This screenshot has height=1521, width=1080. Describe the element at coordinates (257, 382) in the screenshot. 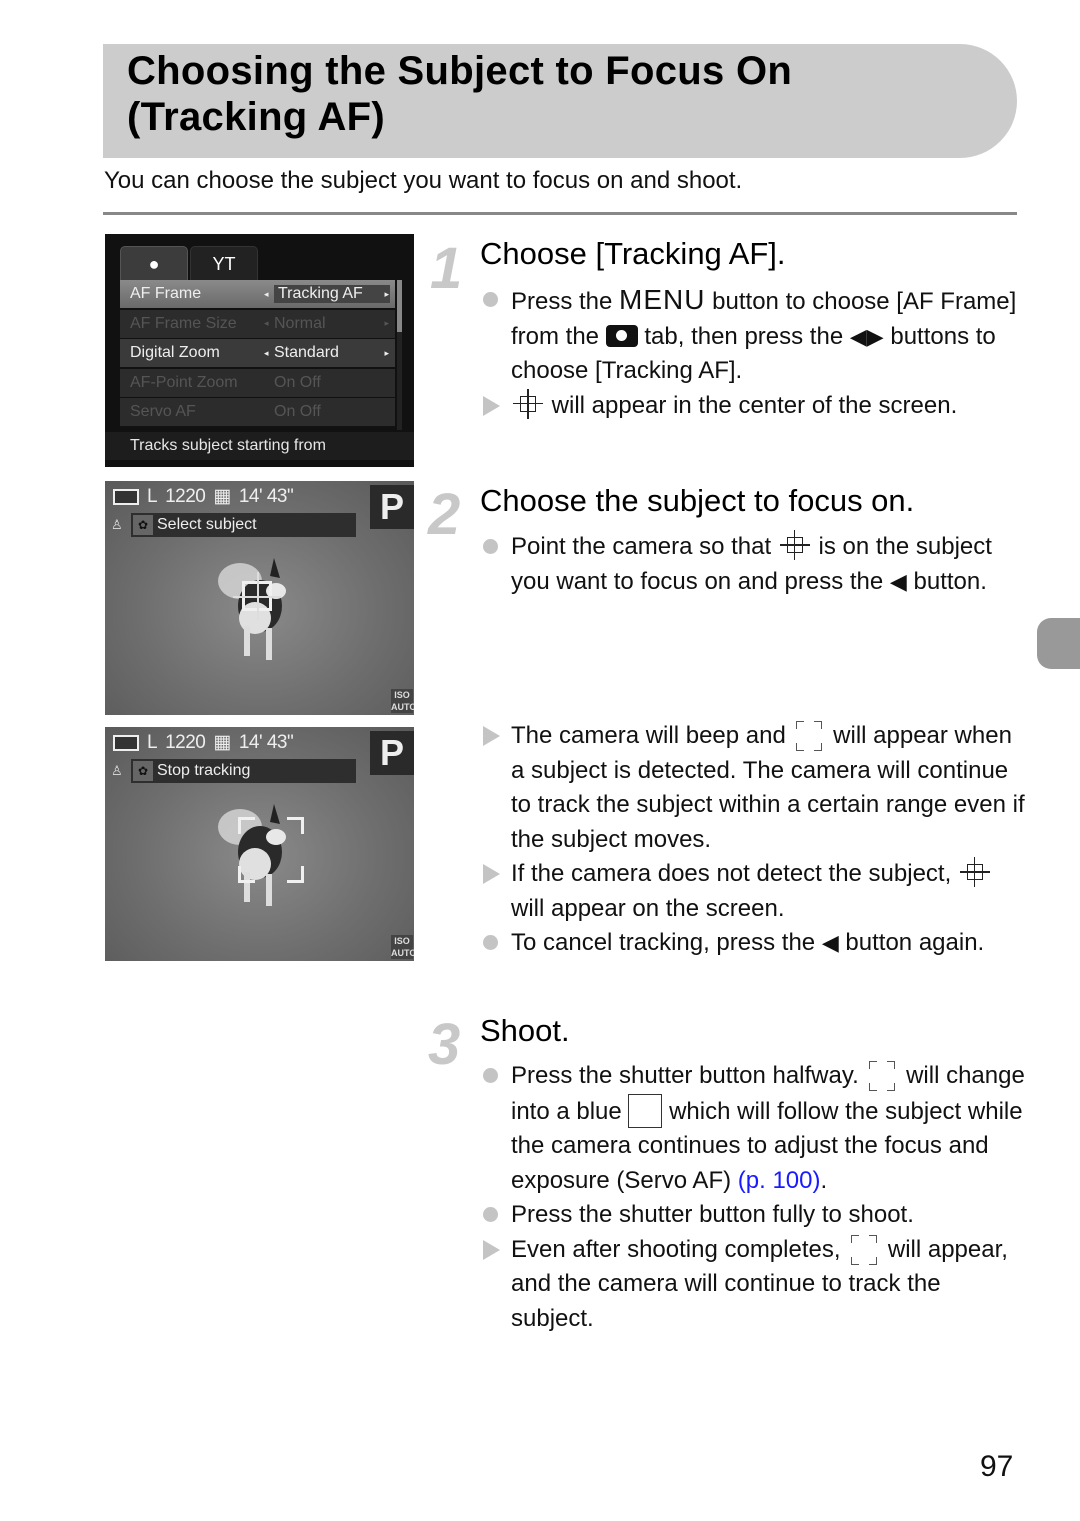

I see `menu-row-af-point-zoom: AF-Point Zoom On Off` at that location.